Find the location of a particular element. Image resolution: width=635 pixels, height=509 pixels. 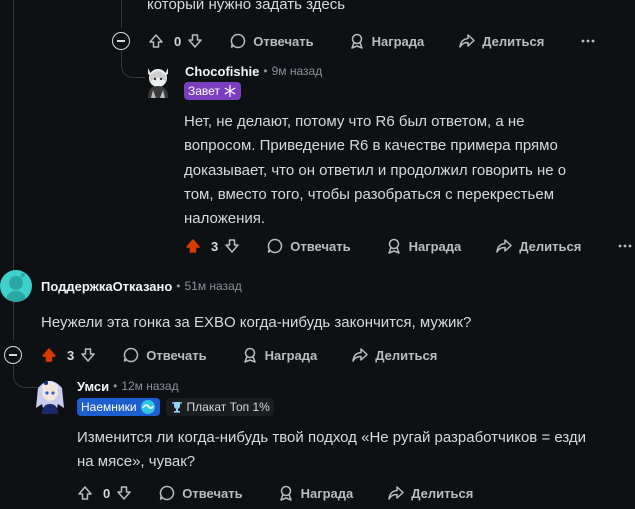

timestamp: 12м назад is located at coordinates (149, 386).